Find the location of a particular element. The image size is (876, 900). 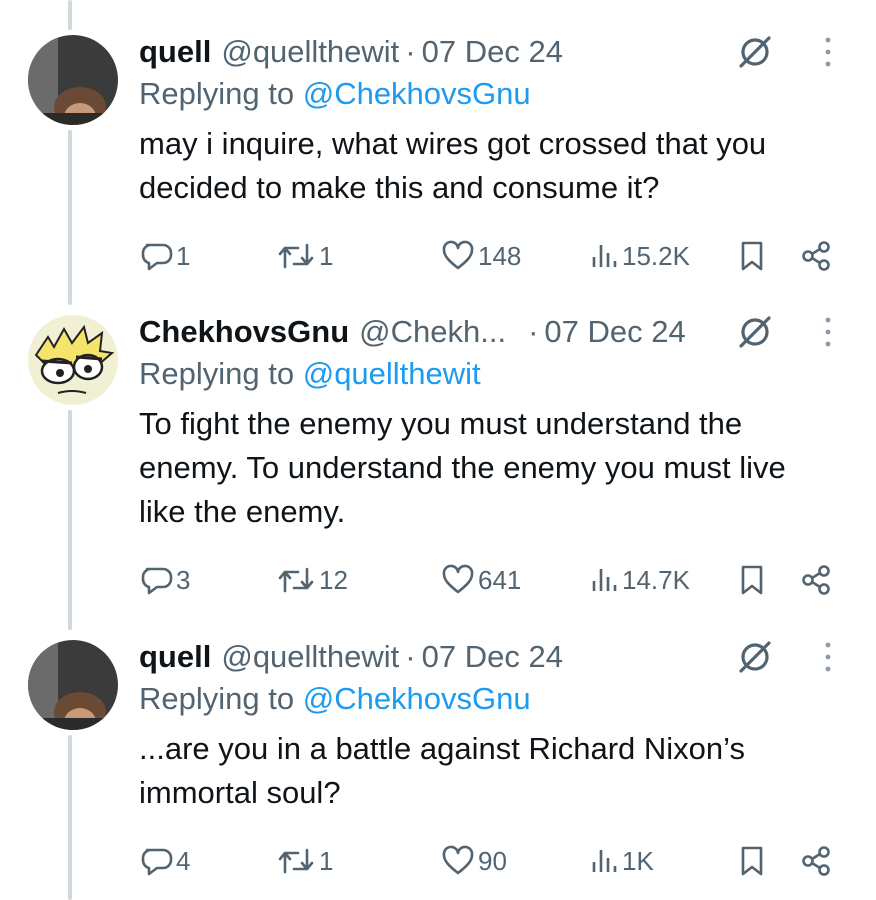

views-count: 15.2K is located at coordinates (656, 255).